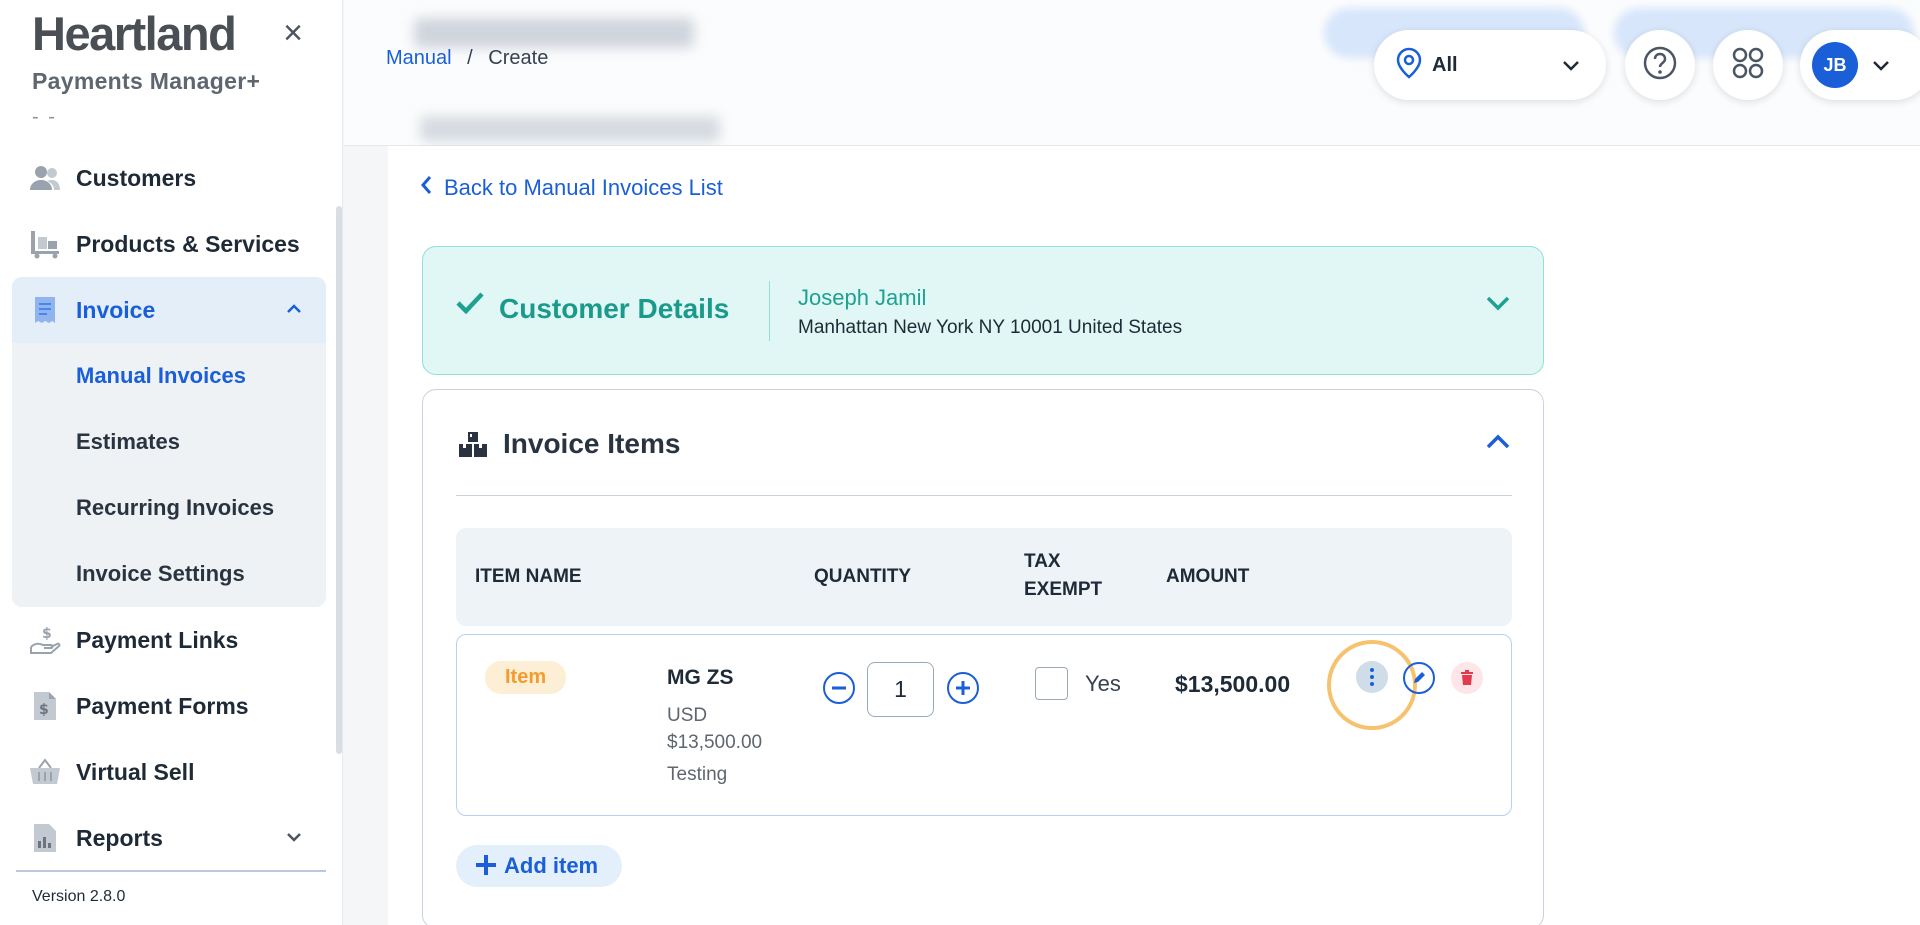 The image size is (1920, 925). I want to click on invoice-items-title: Invoice Items, so click(592, 443).